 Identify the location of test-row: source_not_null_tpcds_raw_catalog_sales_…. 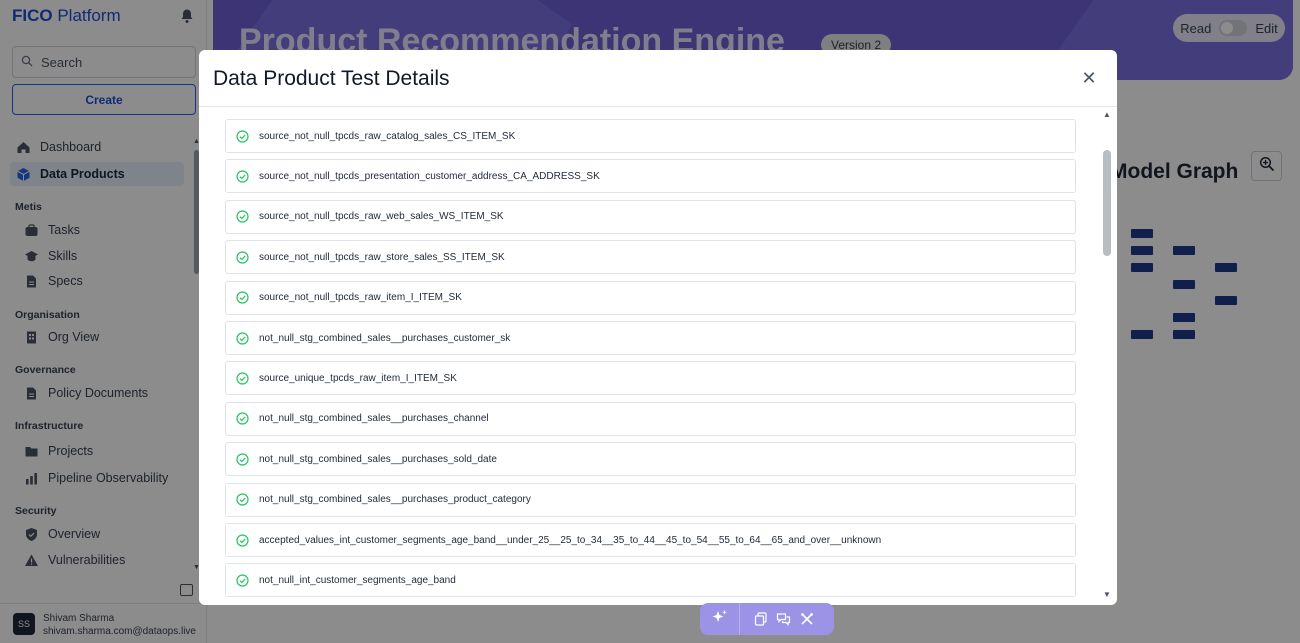
(650, 136).